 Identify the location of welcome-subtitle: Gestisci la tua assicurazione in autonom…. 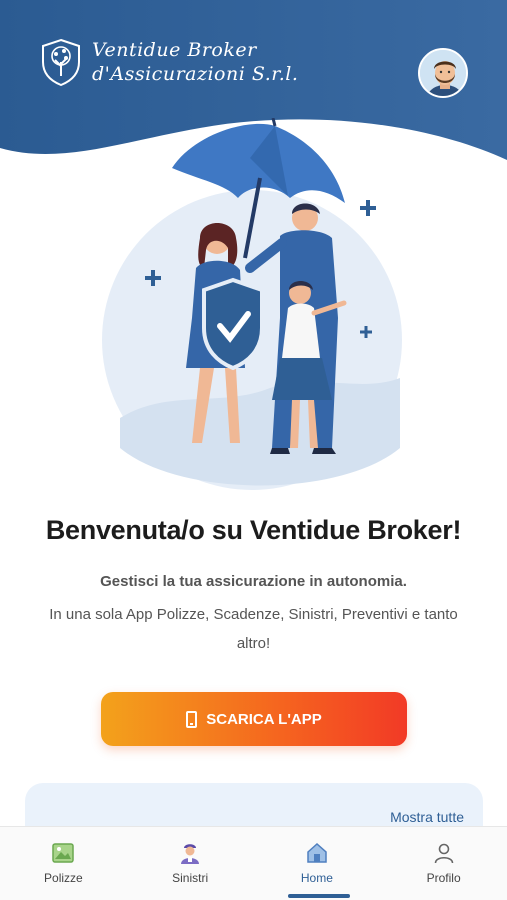
(253, 581).